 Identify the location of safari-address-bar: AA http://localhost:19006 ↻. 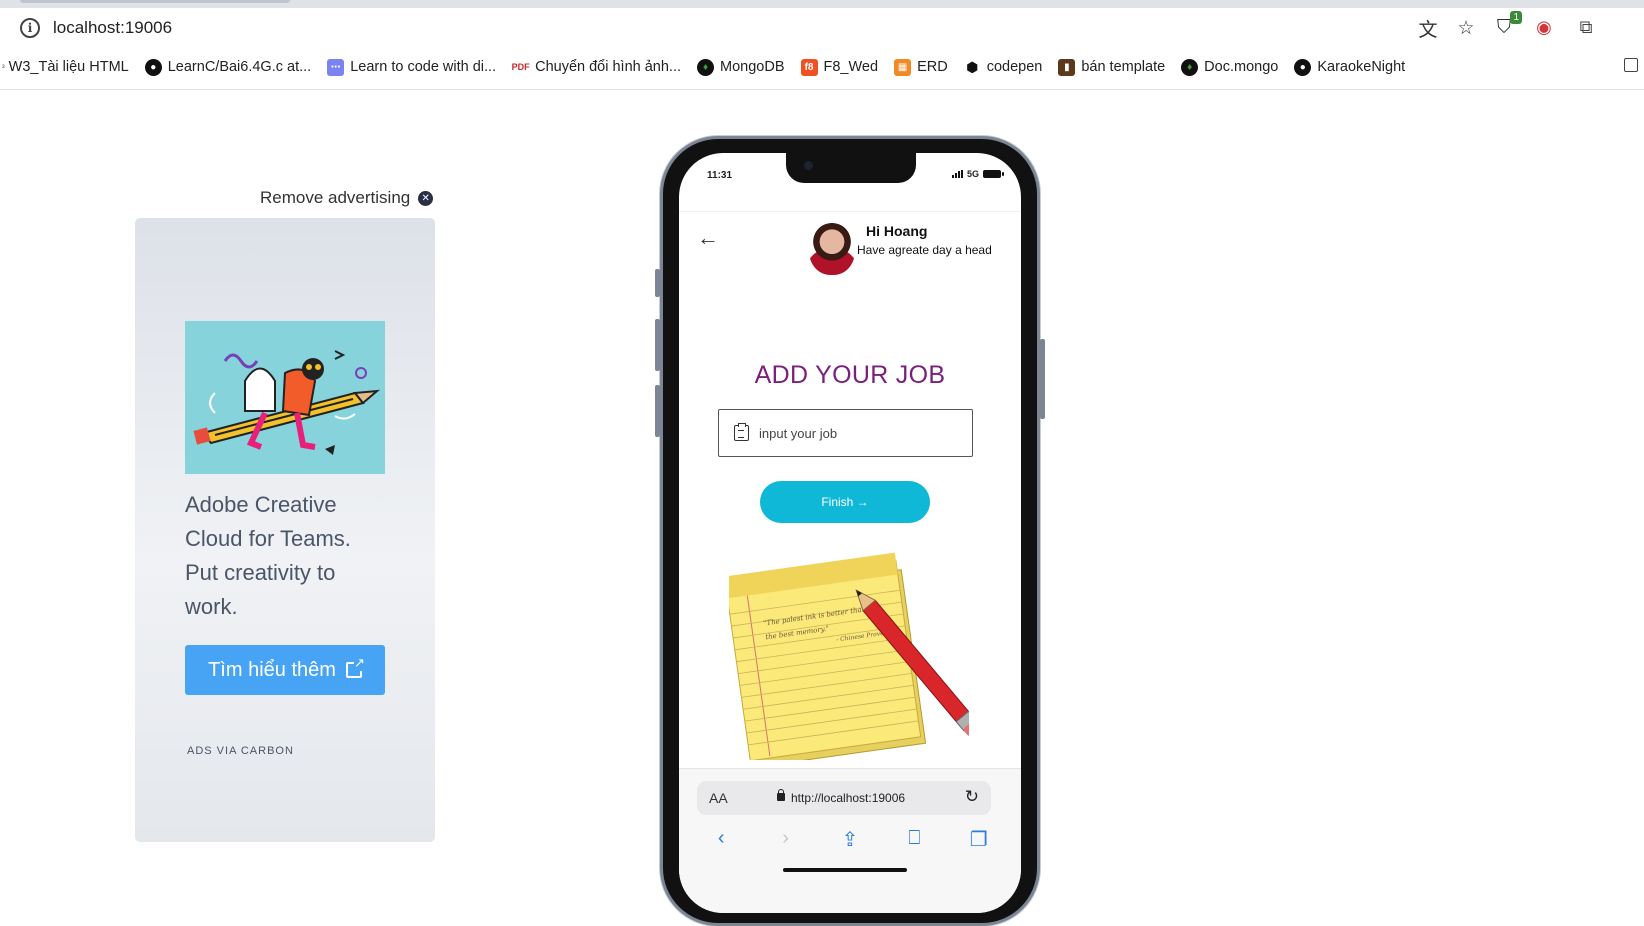
(844, 798).